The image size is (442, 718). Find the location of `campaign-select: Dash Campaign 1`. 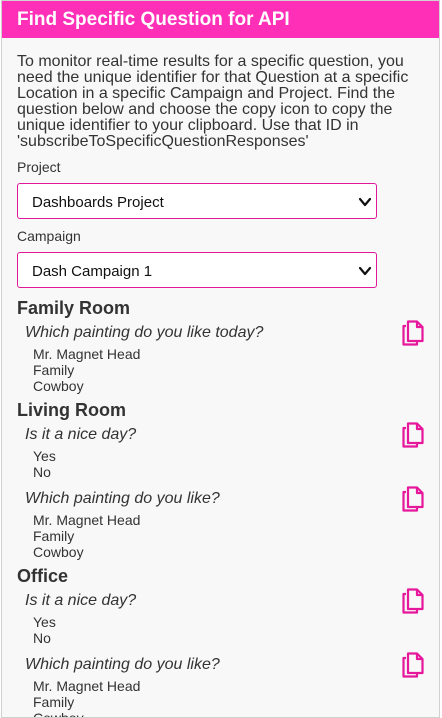

campaign-select: Dash Campaign 1 is located at coordinates (197, 270).